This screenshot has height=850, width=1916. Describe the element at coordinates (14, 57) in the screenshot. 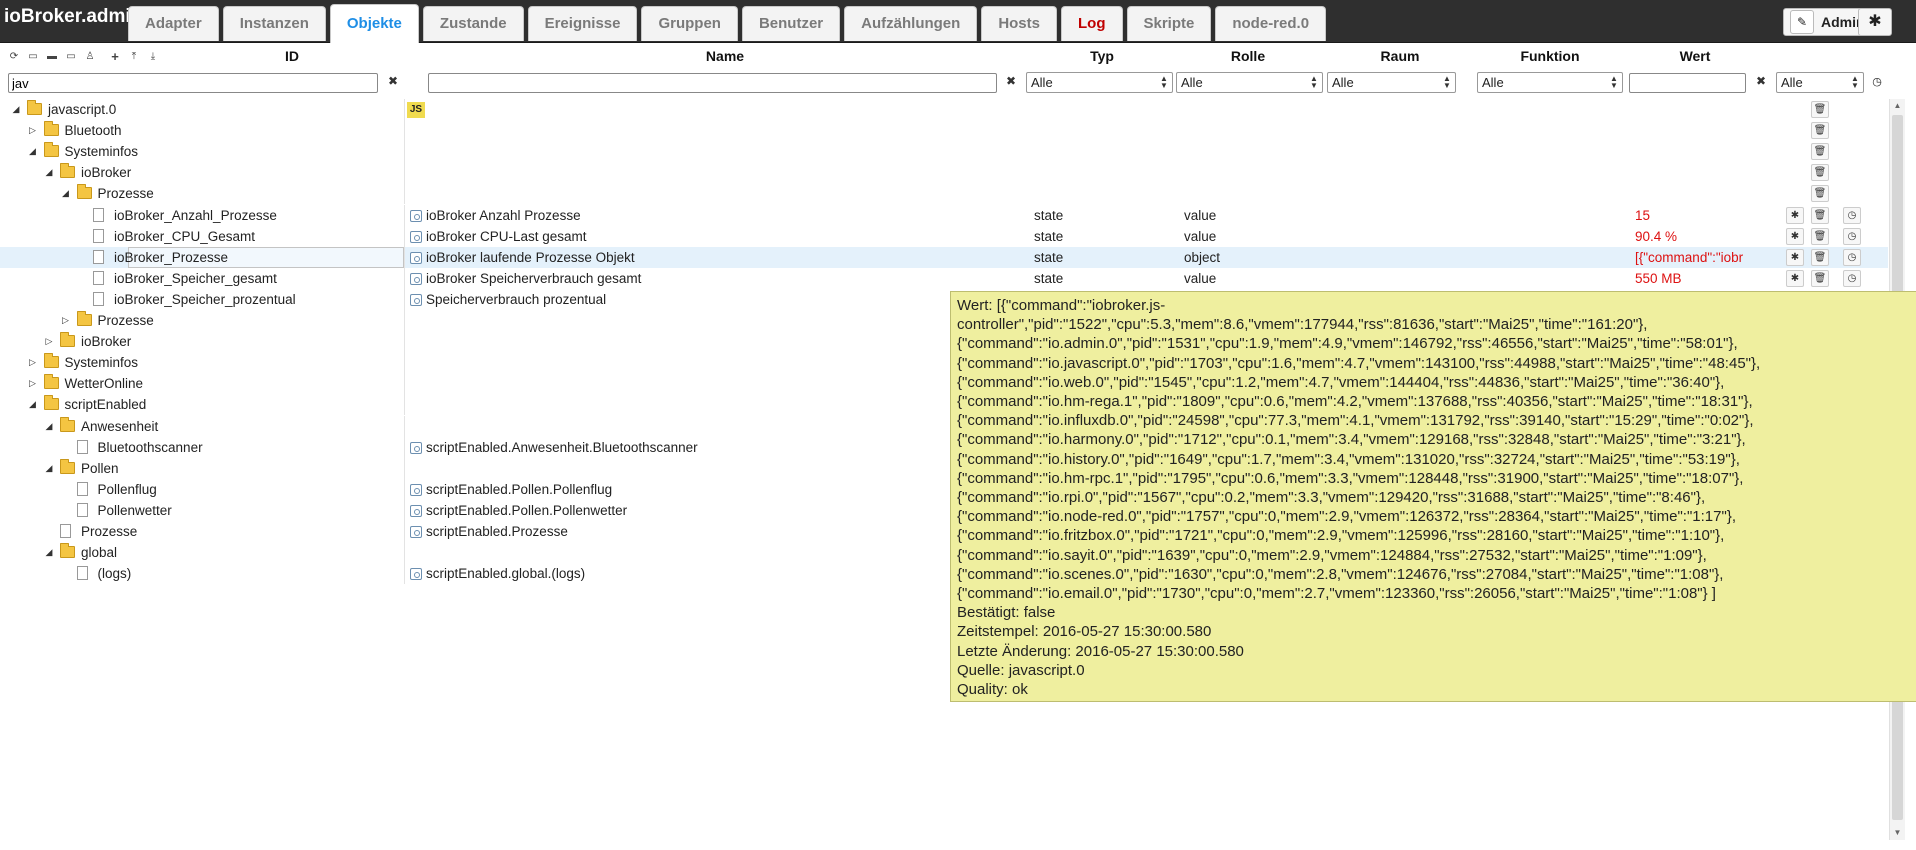

I see `refresh-icon: ⟳` at that location.